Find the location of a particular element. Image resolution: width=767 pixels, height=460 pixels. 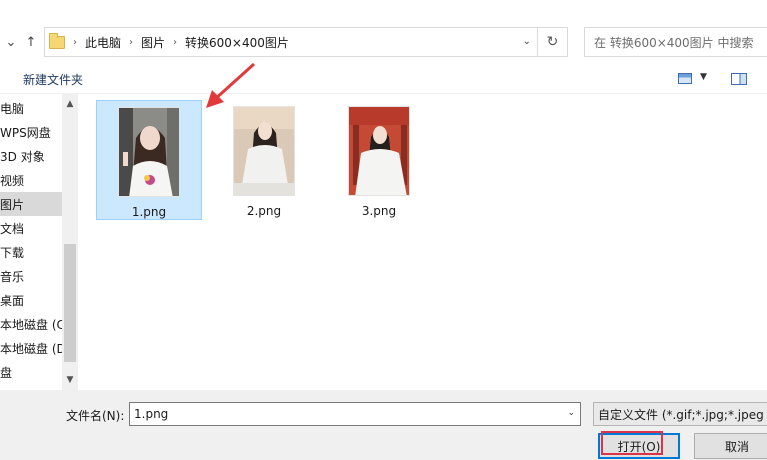

scrollbar-thumb is located at coordinates (70, 303).